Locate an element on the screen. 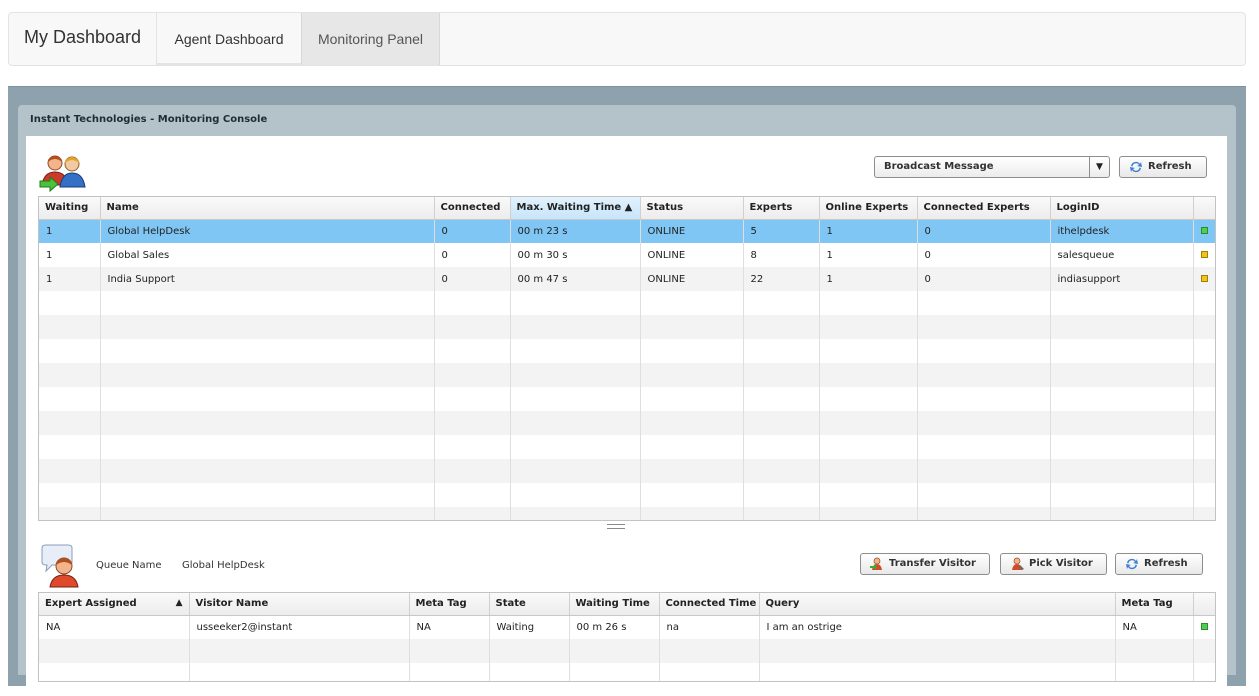  visitor-chat-icon is located at coordinates (60, 566).